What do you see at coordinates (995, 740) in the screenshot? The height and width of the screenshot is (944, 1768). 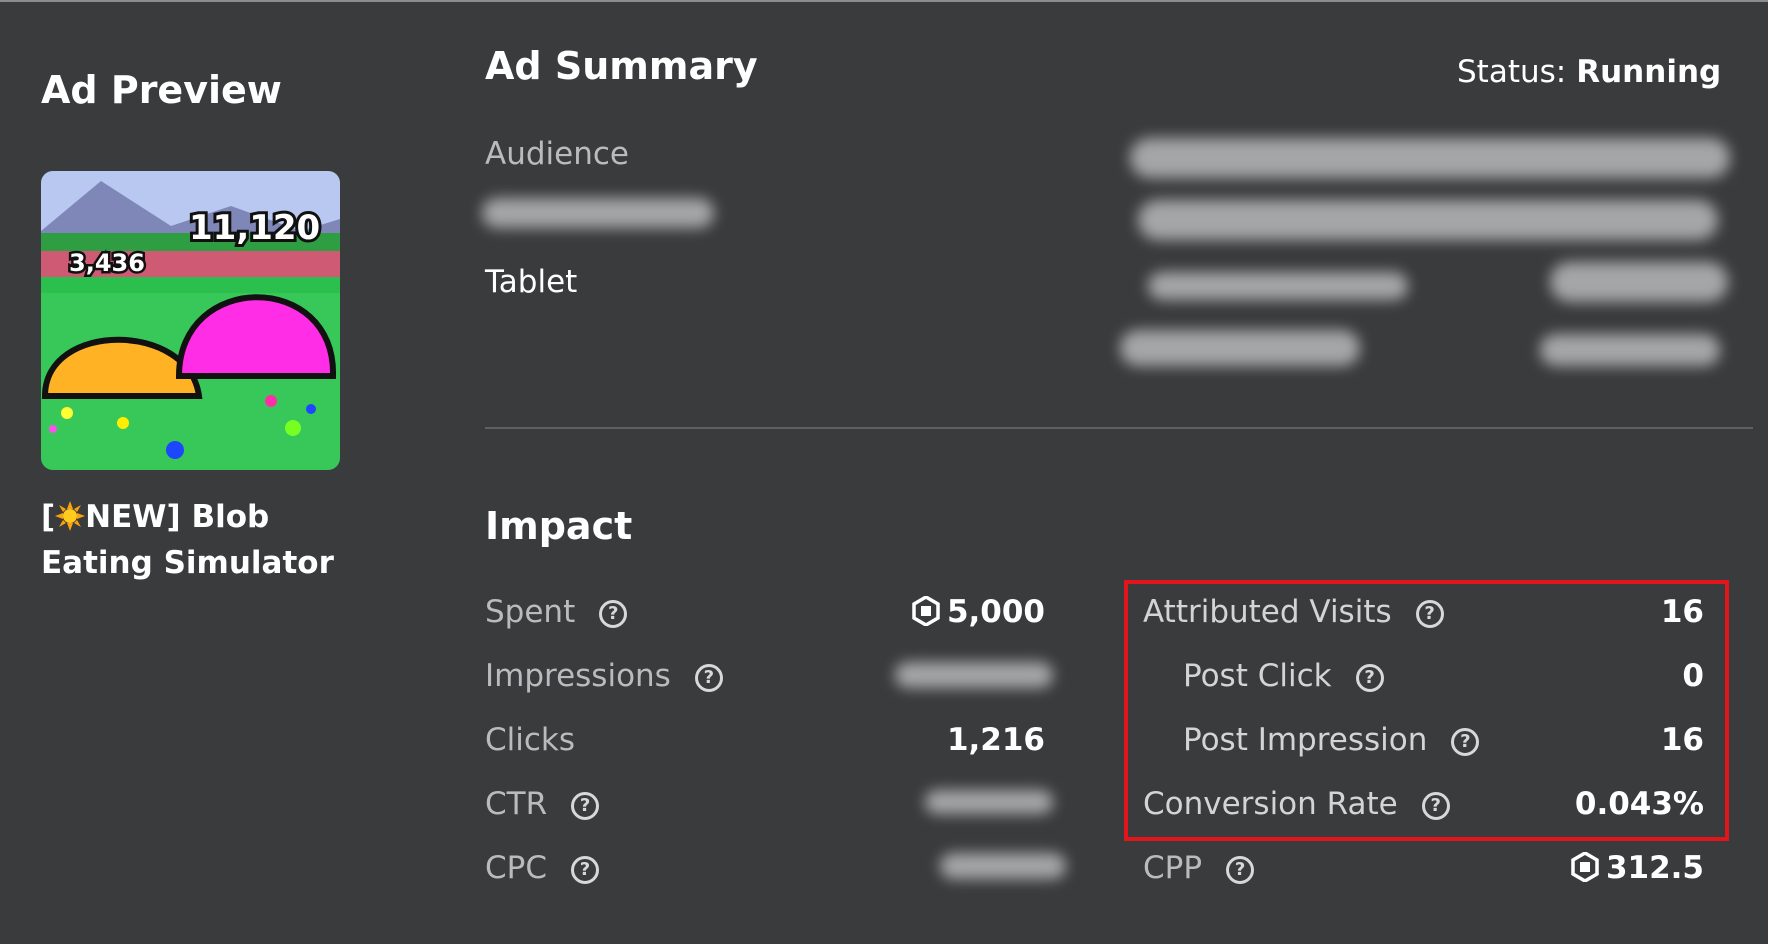 I see `metric-clicks-value: 1,216` at bounding box center [995, 740].